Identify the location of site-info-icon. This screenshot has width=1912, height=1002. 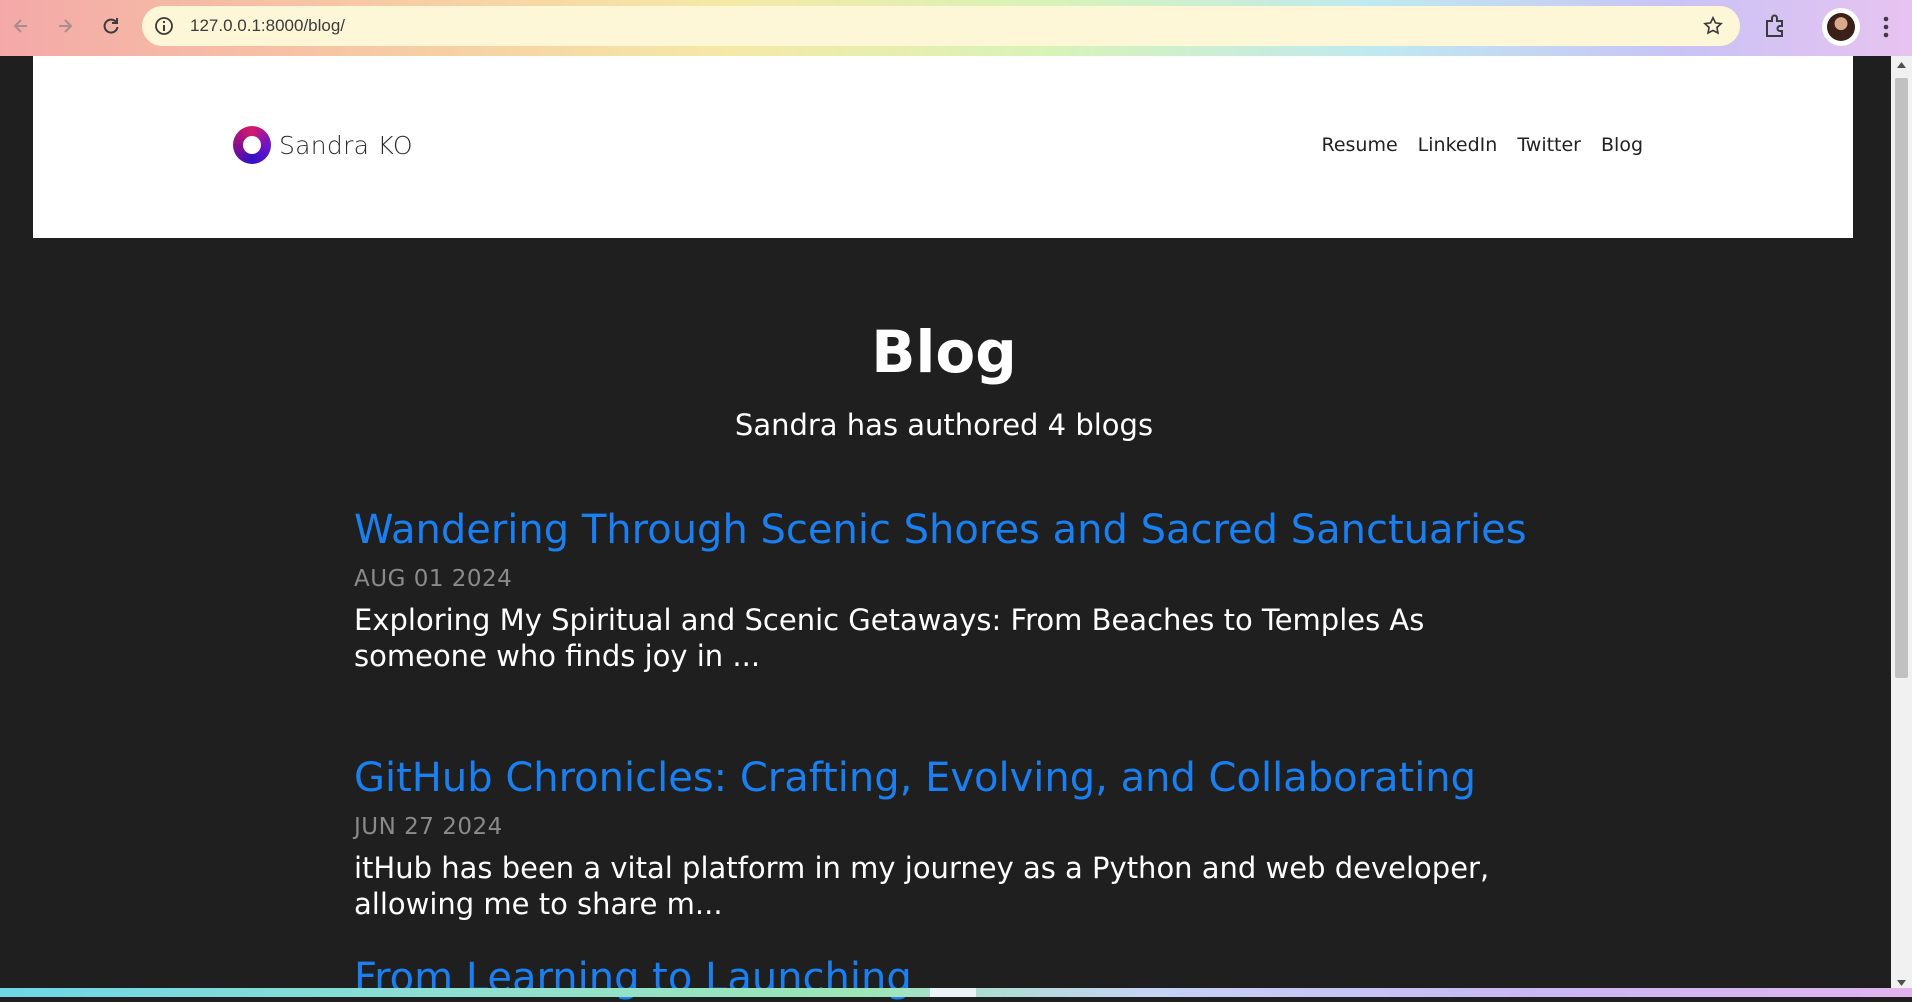
(164, 26).